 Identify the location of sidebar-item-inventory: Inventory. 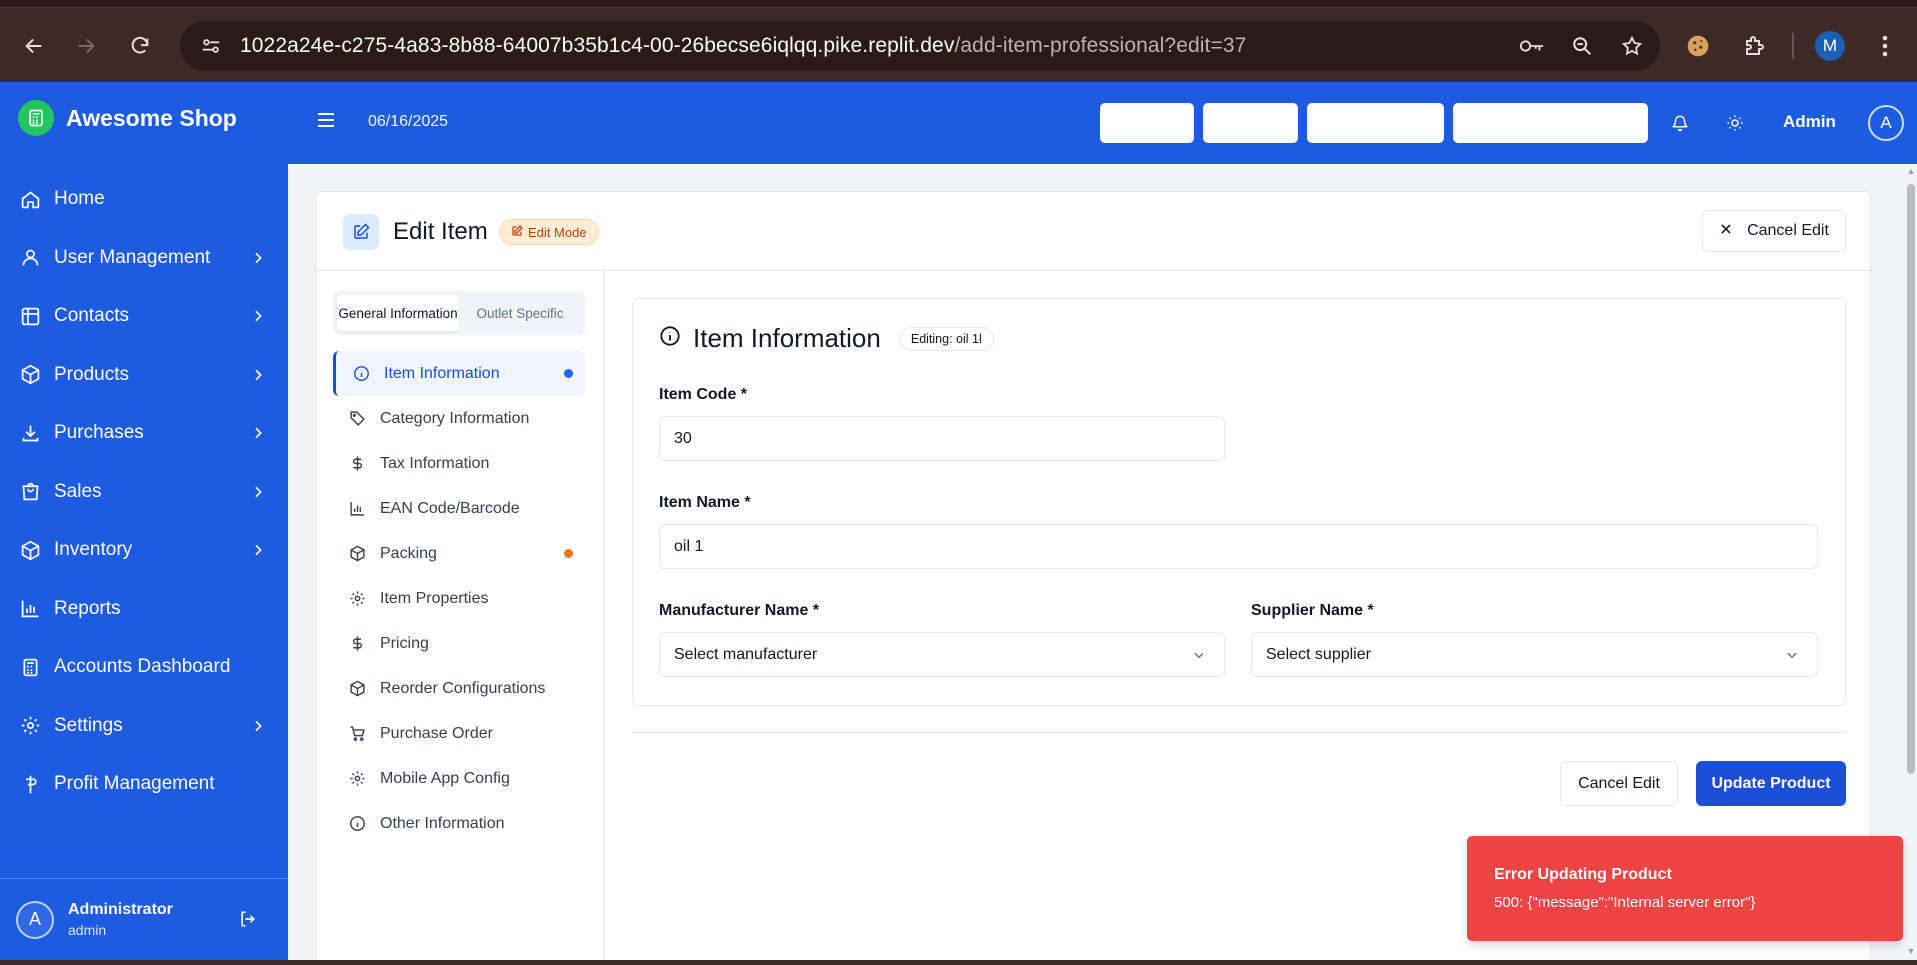
(144, 550).